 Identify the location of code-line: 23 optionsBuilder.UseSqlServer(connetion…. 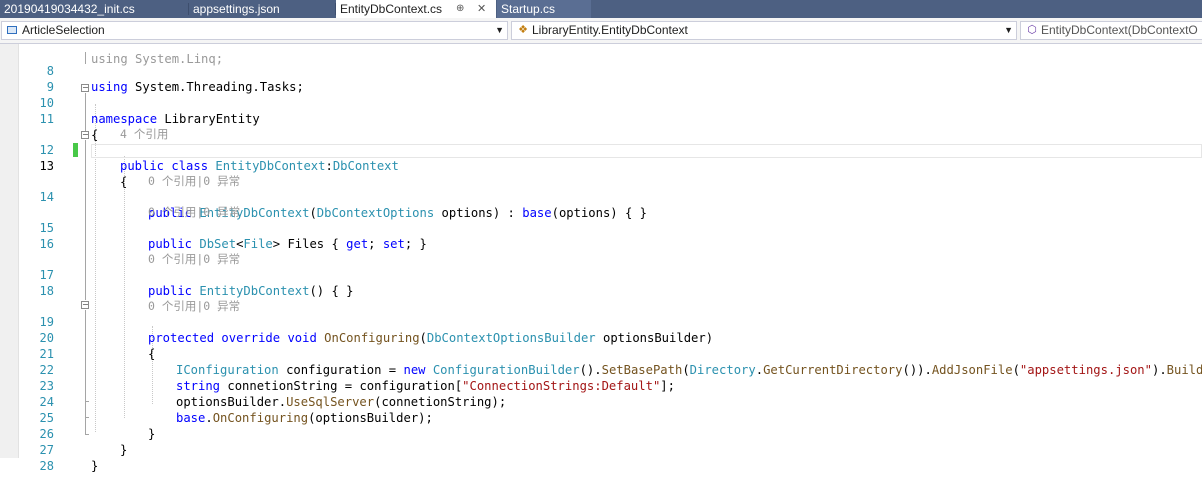
(601, 385).